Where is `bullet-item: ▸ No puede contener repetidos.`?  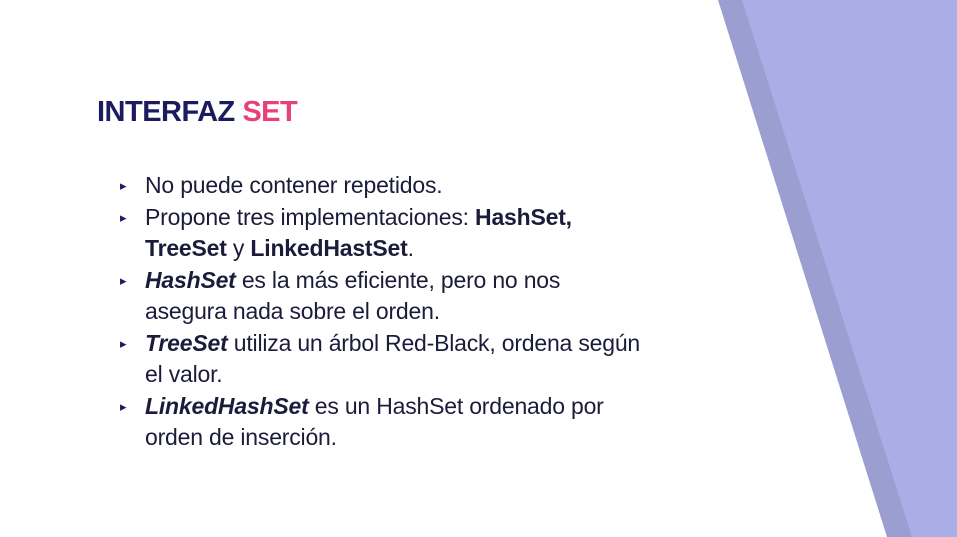
bullet-item: ▸ No puede contener repetidos. is located at coordinates (380, 186).